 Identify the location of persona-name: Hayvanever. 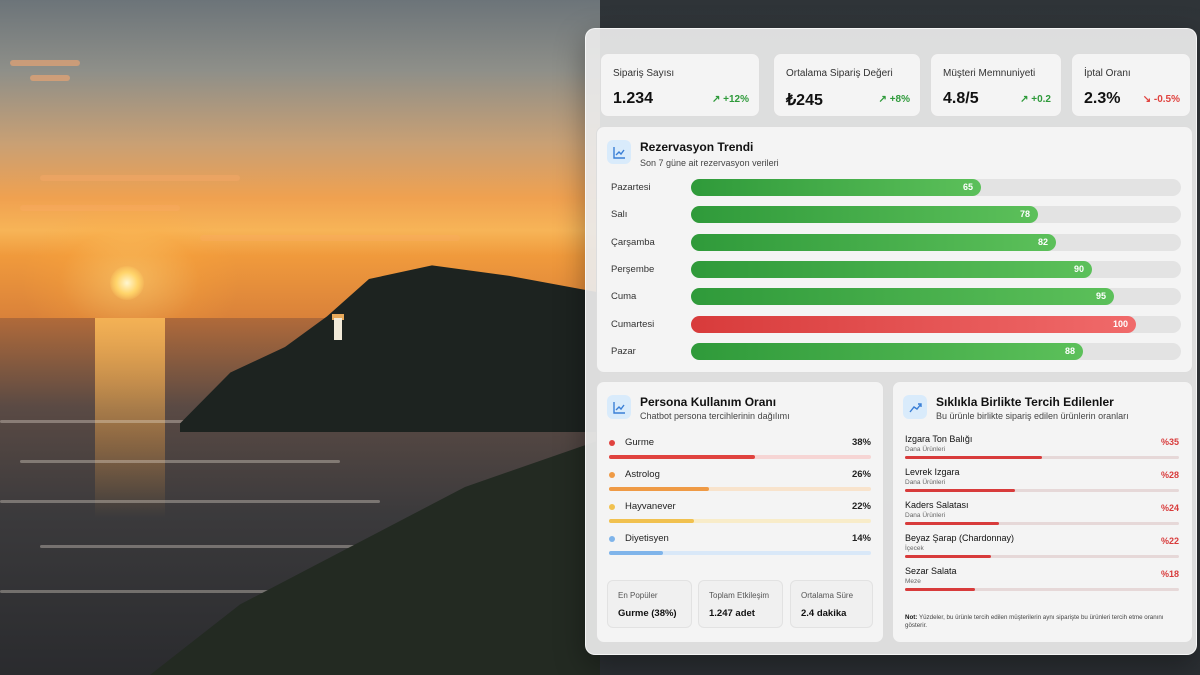
(650, 506).